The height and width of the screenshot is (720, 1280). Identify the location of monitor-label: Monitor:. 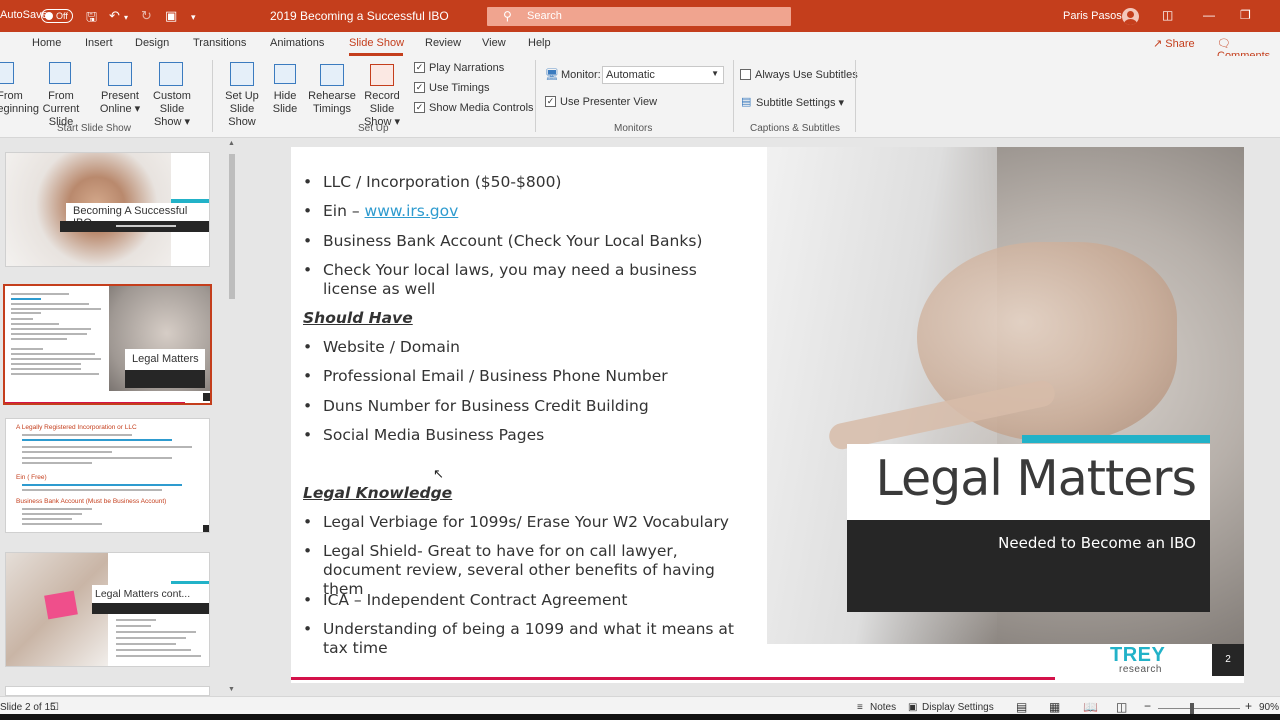
(581, 75).